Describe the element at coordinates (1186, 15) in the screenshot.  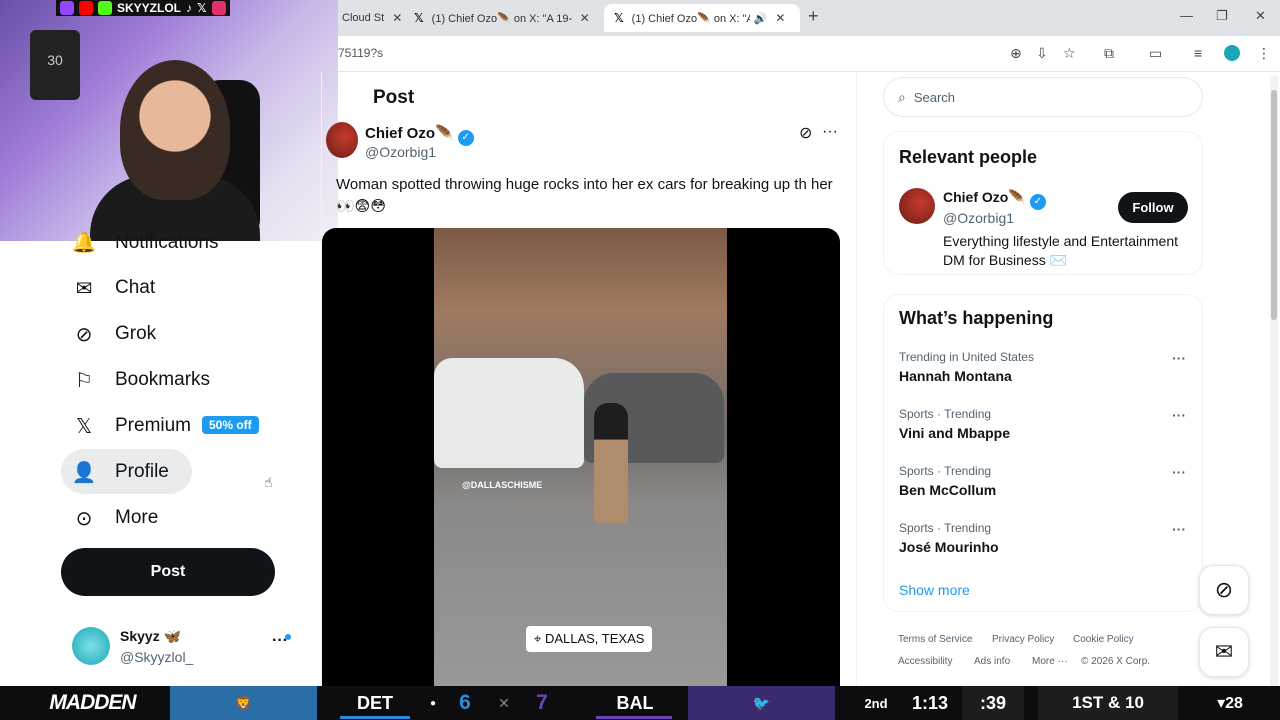
I see `minimize-icon: —` at that location.